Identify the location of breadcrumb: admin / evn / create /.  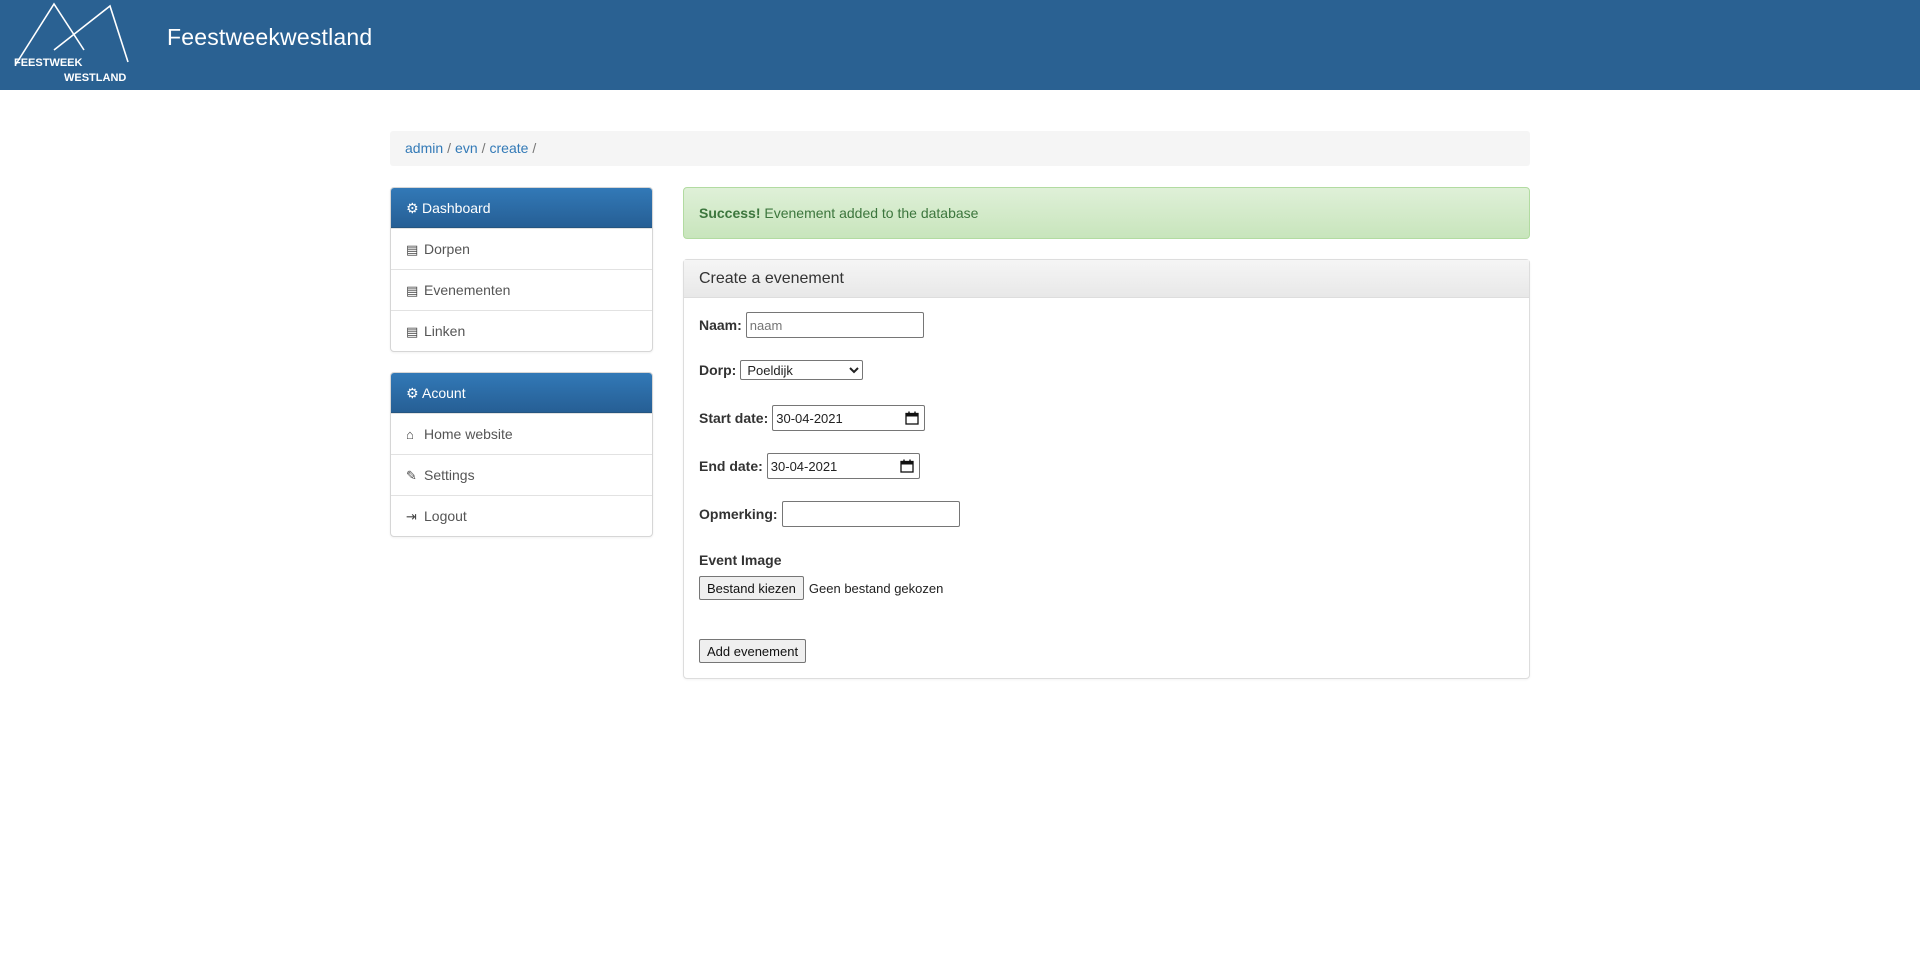
(960, 148).